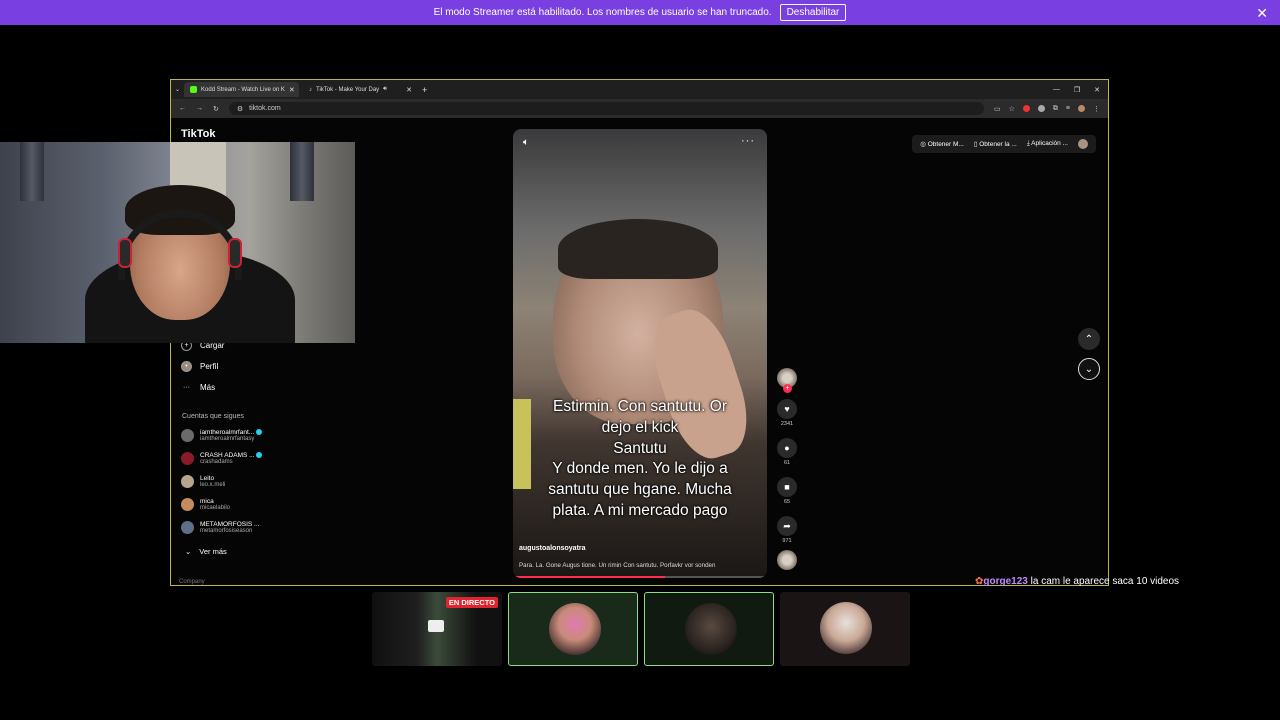 This screenshot has width=1280, height=720. I want to click on forward-icon: →, so click(199, 108).